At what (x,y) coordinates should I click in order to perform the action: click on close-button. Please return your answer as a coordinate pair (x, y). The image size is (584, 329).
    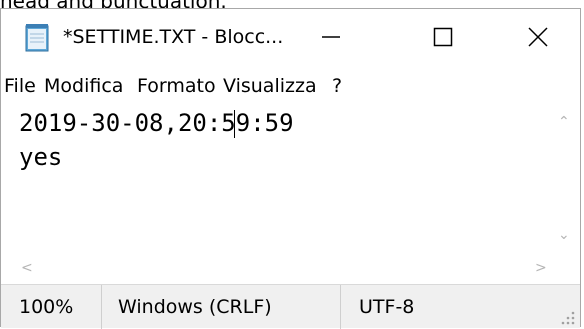
    Looking at the image, I should click on (538, 37).